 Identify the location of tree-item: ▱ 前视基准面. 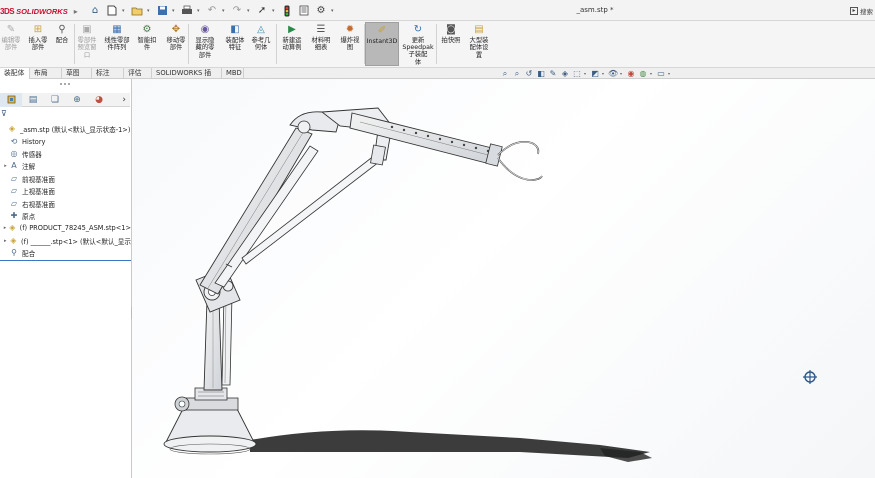
(65, 179).